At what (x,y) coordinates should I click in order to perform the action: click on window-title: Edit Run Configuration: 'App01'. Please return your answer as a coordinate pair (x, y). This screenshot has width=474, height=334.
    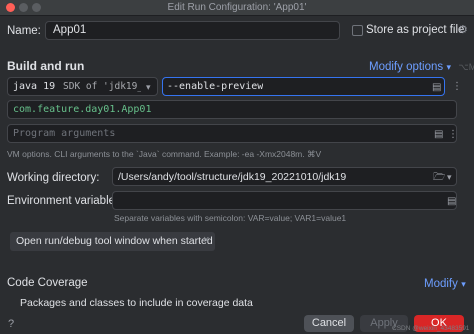
    Looking at the image, I should click on (237, 7).